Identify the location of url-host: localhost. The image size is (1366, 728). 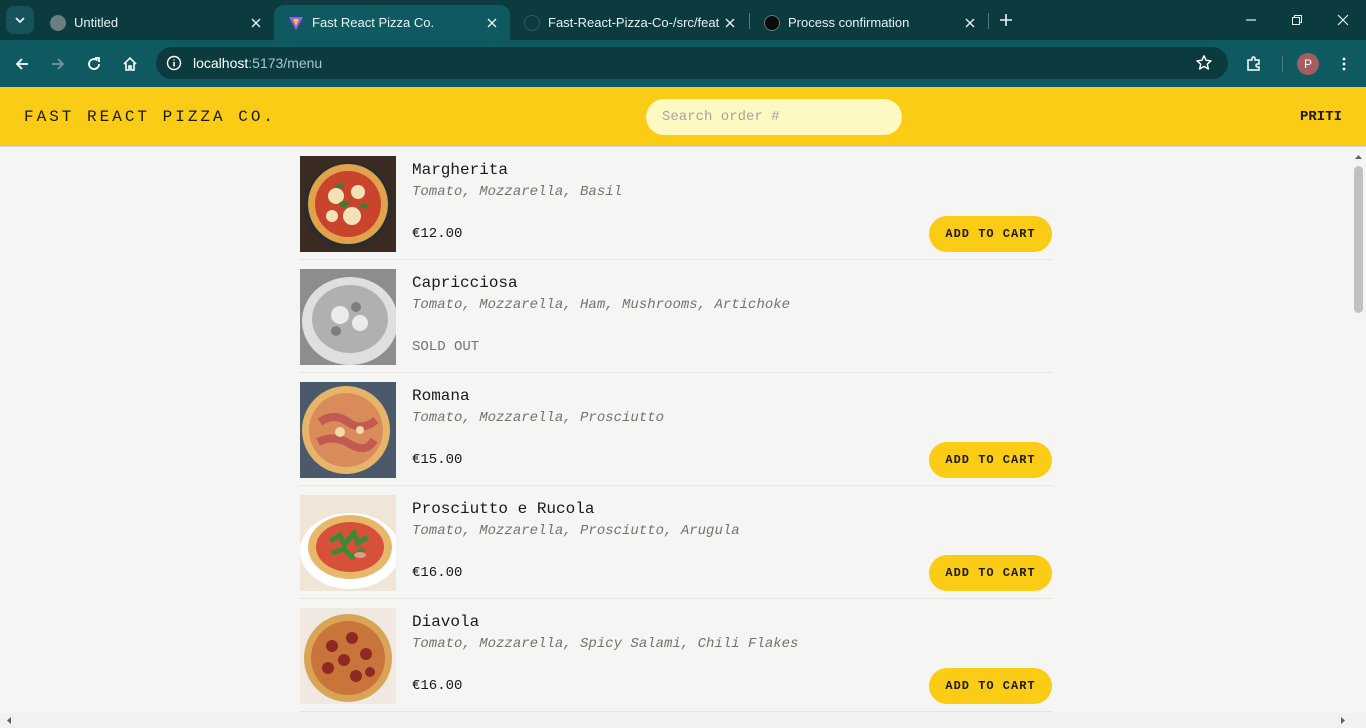
(221, 63).